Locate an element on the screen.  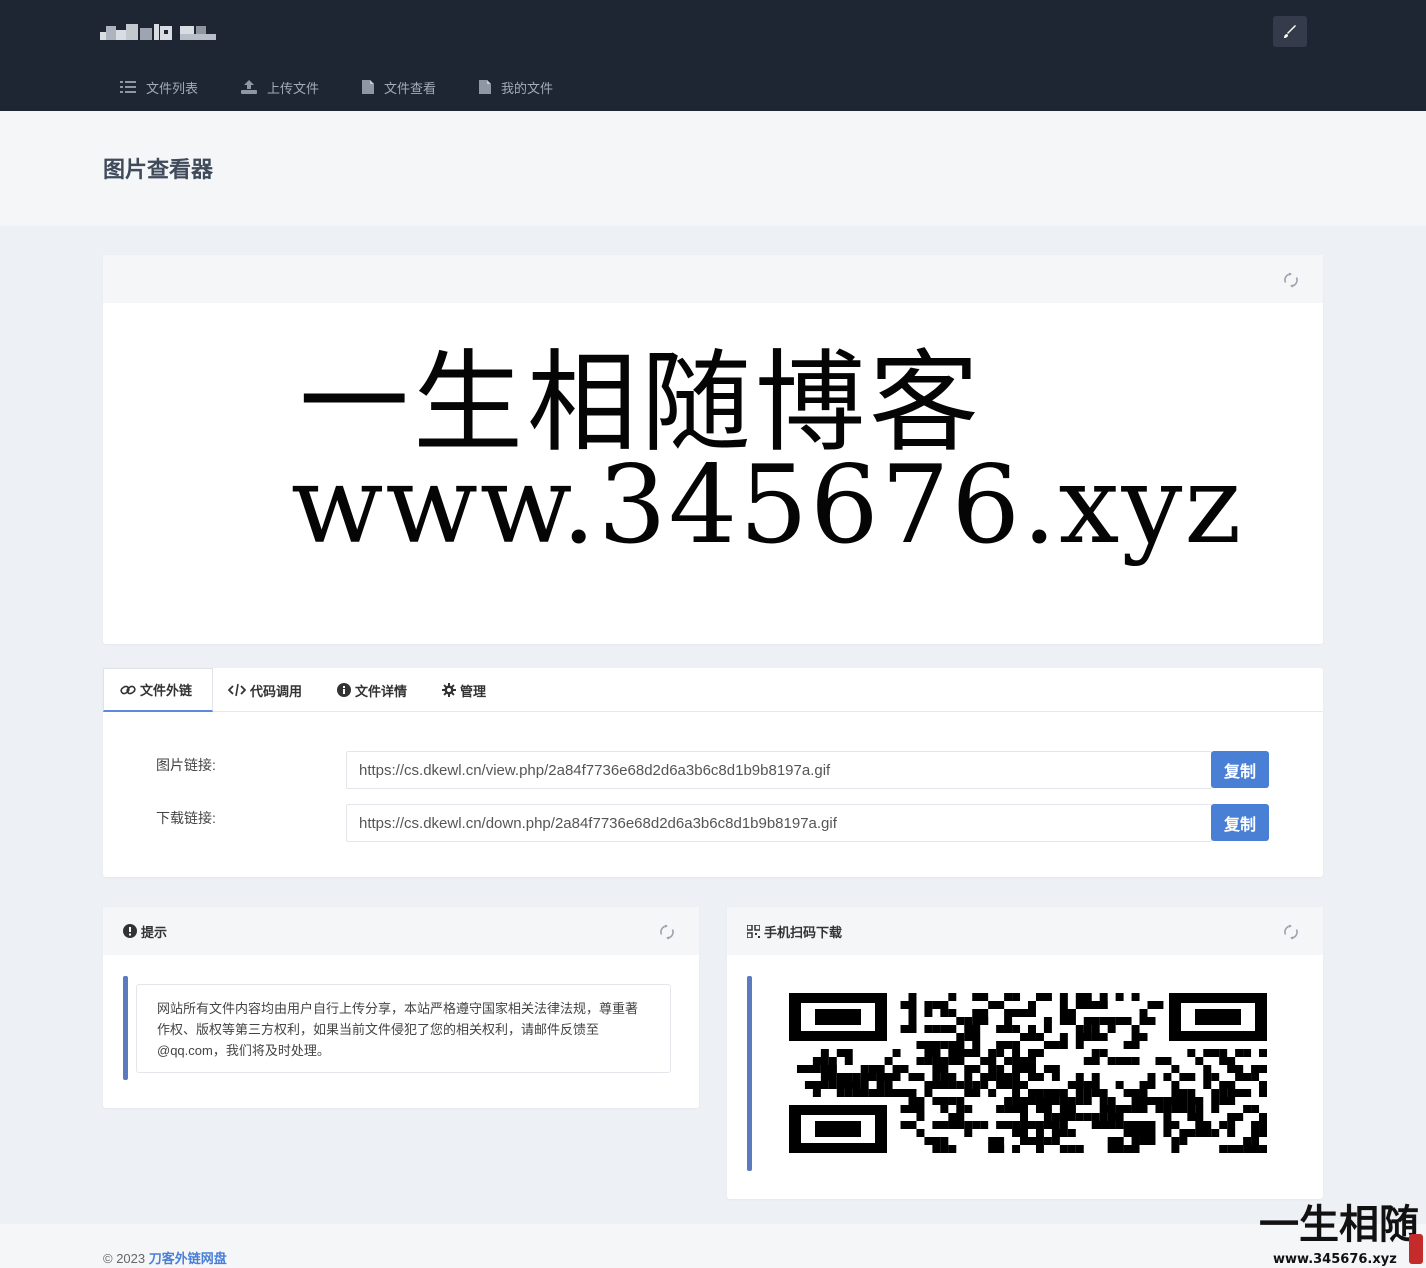
theme-brush-button is located at coordinates (1290, 31).